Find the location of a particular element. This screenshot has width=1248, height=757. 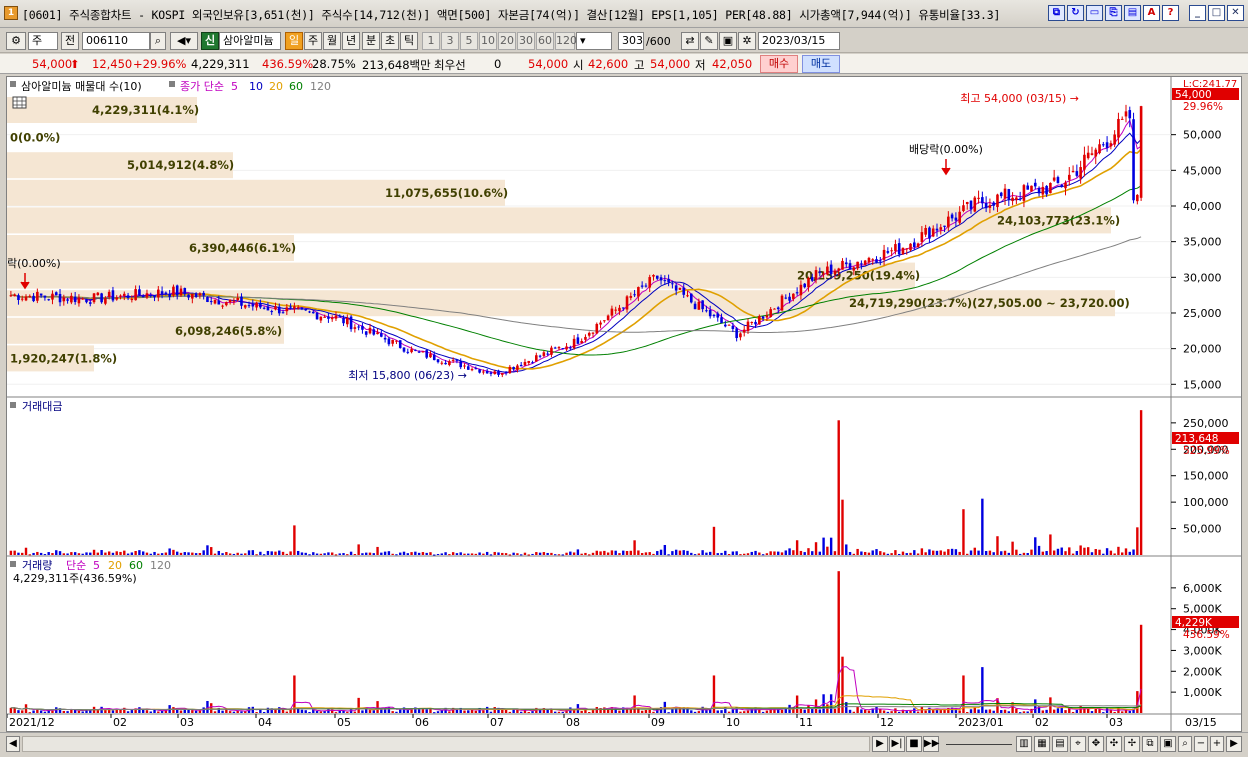

price-legend-name: 삼아알미늄 매물대 수(10) is located at coordinates (81, 86).